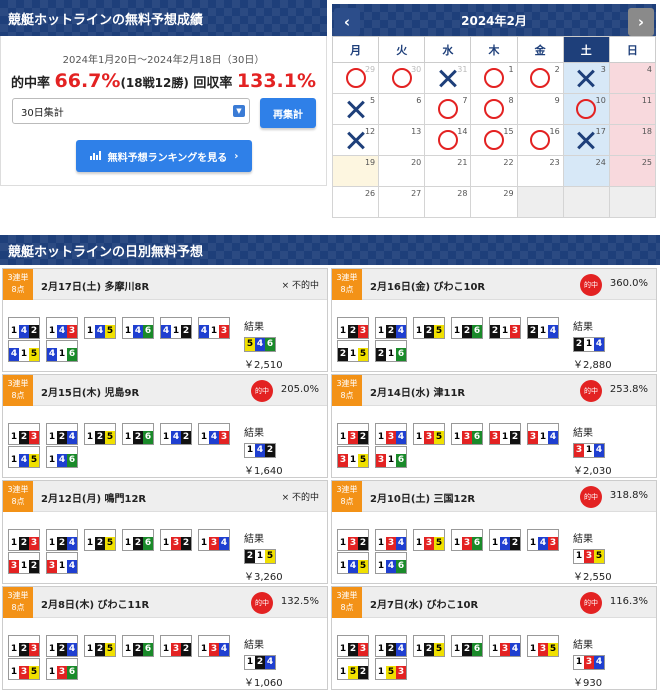 Image resolution: width=660 pixels, height=700 pixels. Describe the element at coordinates (448, 109) in the screenshot. I see `calendar-day: 7` at that location.